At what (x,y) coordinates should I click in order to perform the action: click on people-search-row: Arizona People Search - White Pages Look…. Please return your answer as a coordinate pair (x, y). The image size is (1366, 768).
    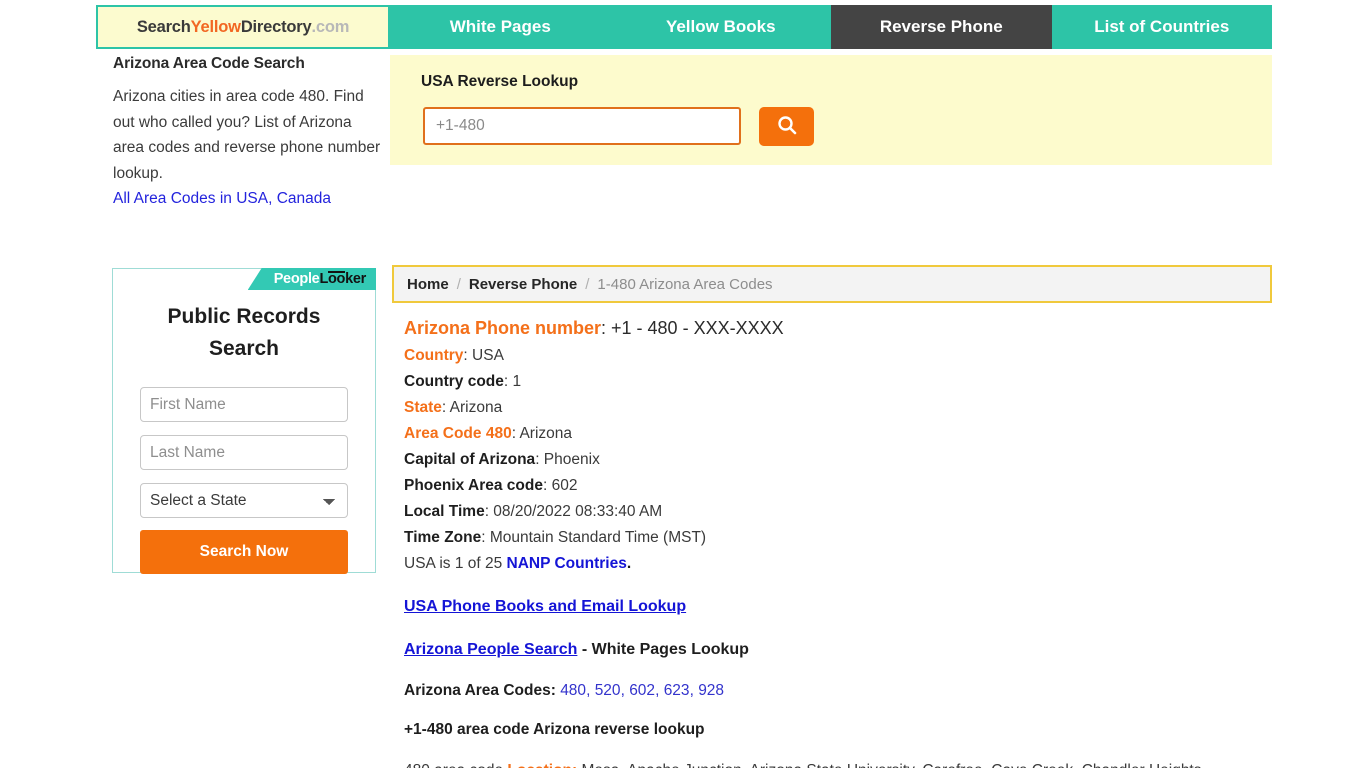
    Looking at the image, I should click on (829, 650).